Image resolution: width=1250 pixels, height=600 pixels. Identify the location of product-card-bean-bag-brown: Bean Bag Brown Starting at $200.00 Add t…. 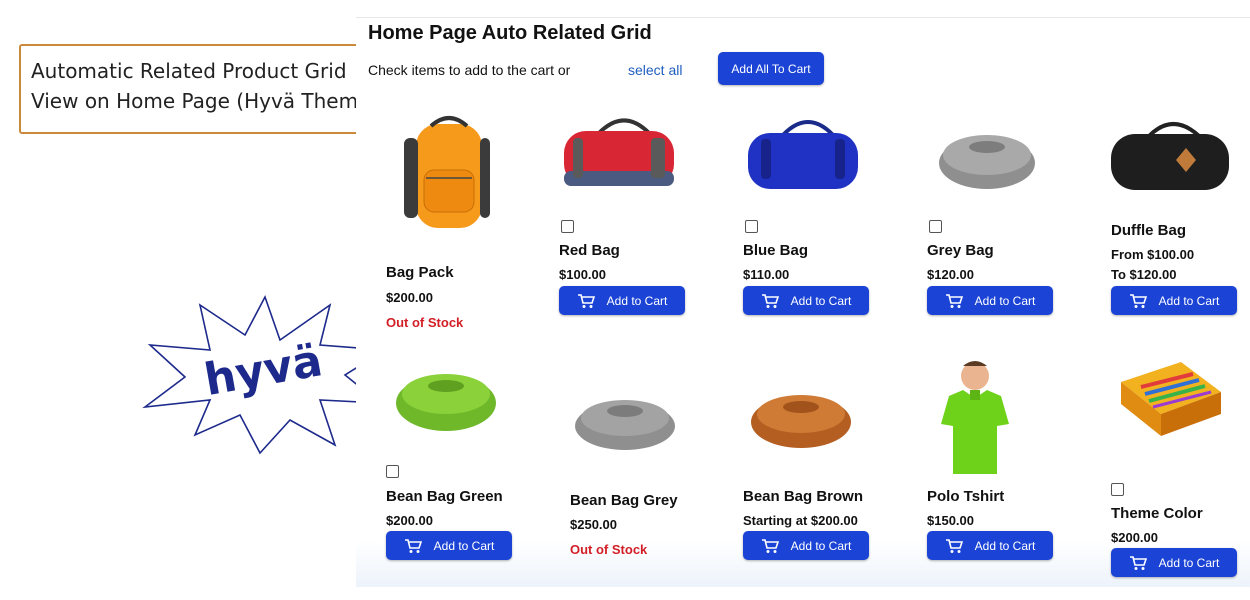
(813, 455).